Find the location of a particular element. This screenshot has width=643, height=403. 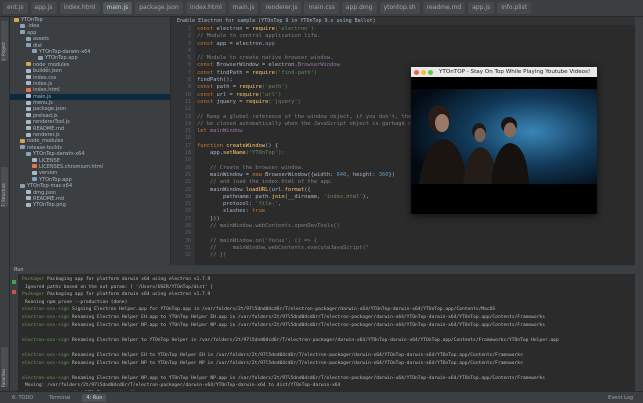

tree-item: YTOnTop.png is located at coordinates (90, 205).